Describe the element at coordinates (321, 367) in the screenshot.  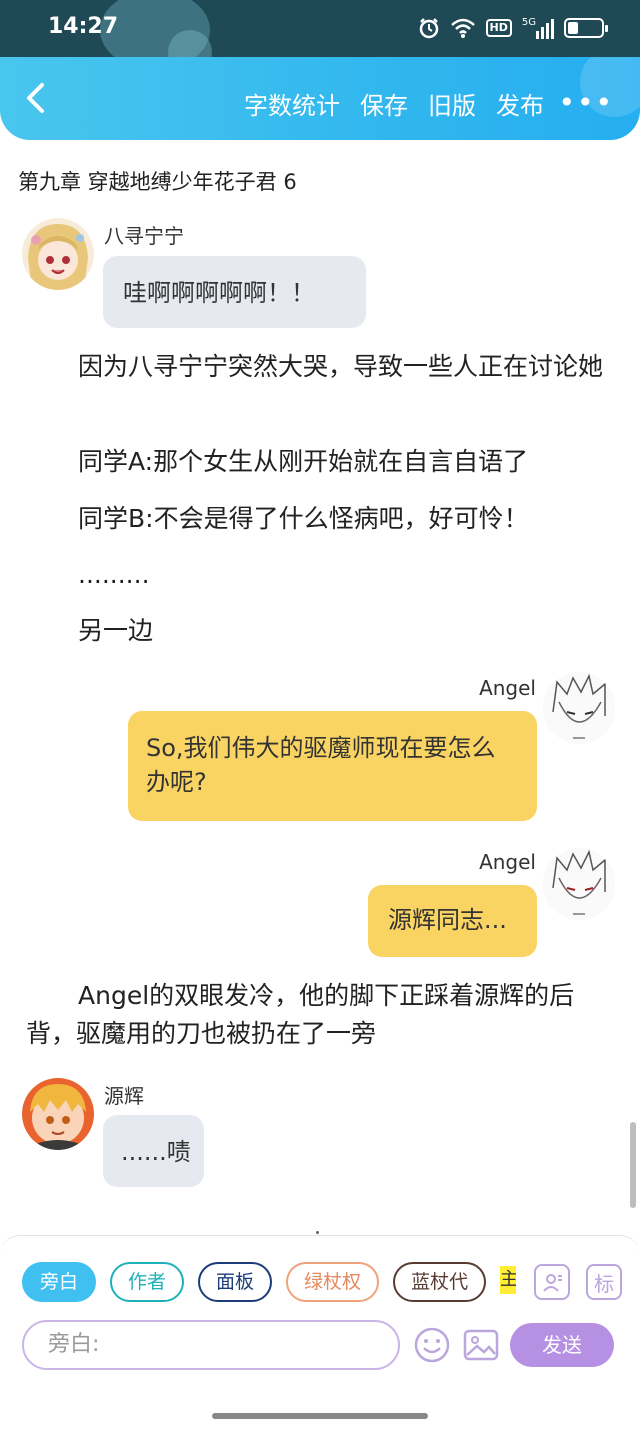
I see `narration-paragraph: 因为八寻宁宁突然大哭，导致一些人正在讨论她` at that location.